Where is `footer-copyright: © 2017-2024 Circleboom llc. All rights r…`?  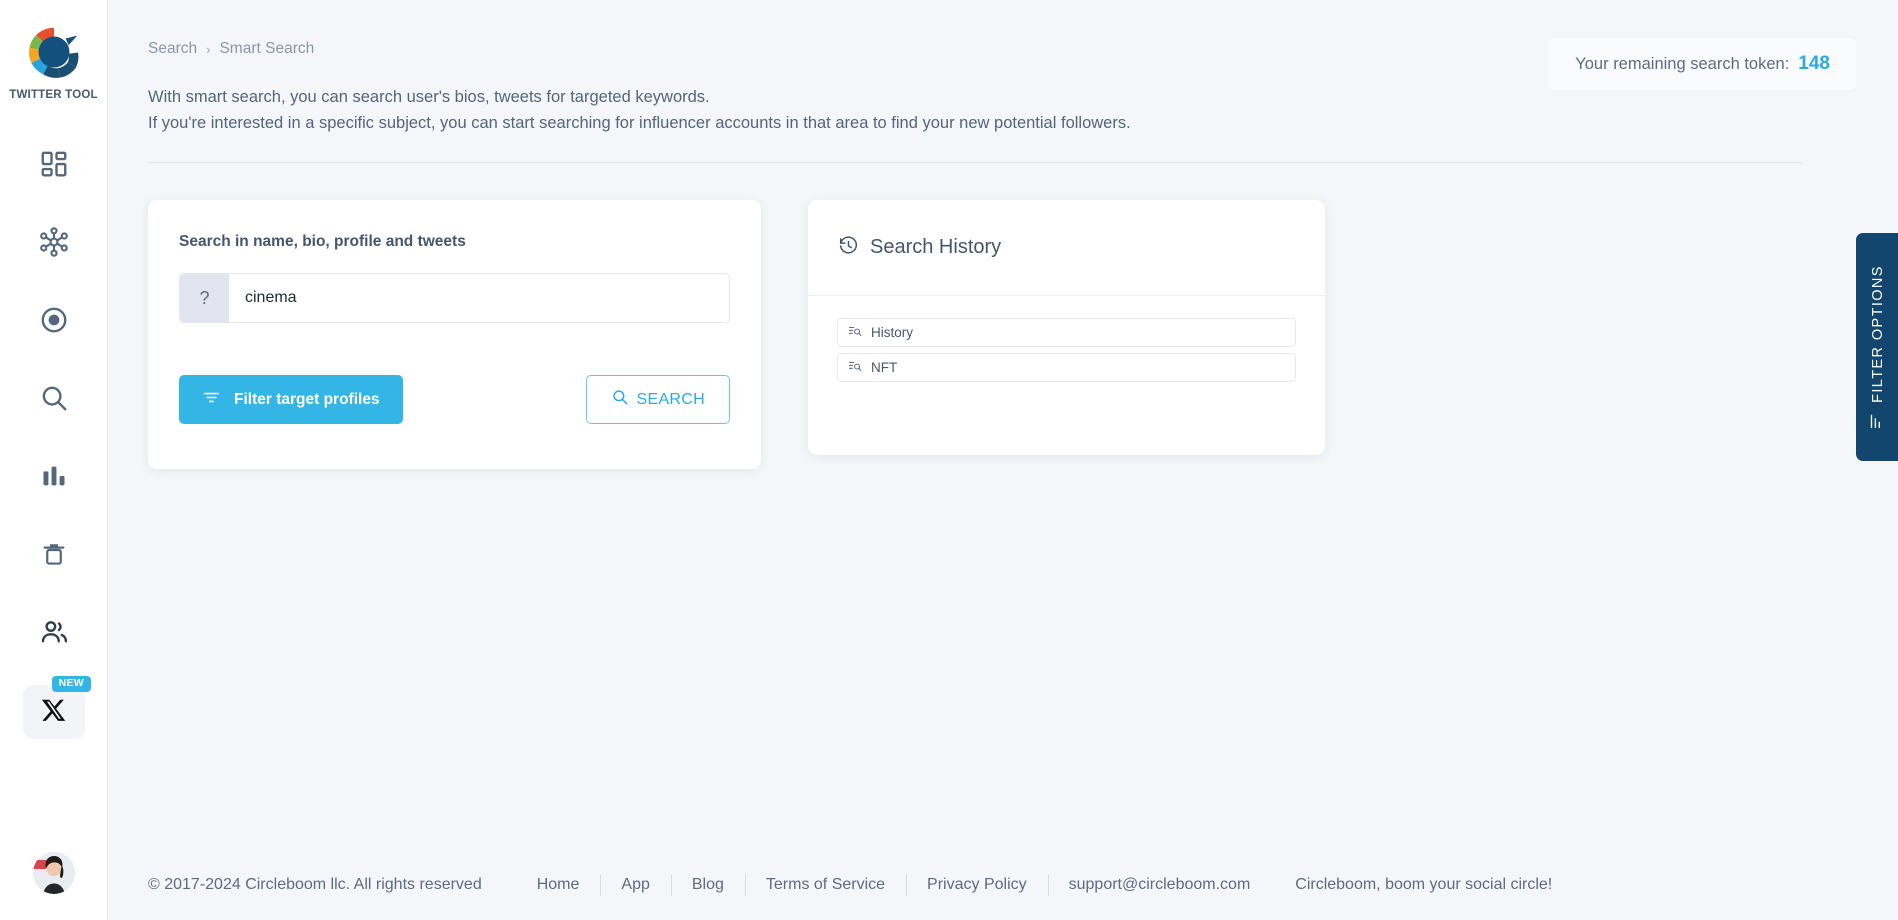
footer-copyright: © 2017-2024 Circleboom llc. All rights r… is located at coordinates (315, 884).